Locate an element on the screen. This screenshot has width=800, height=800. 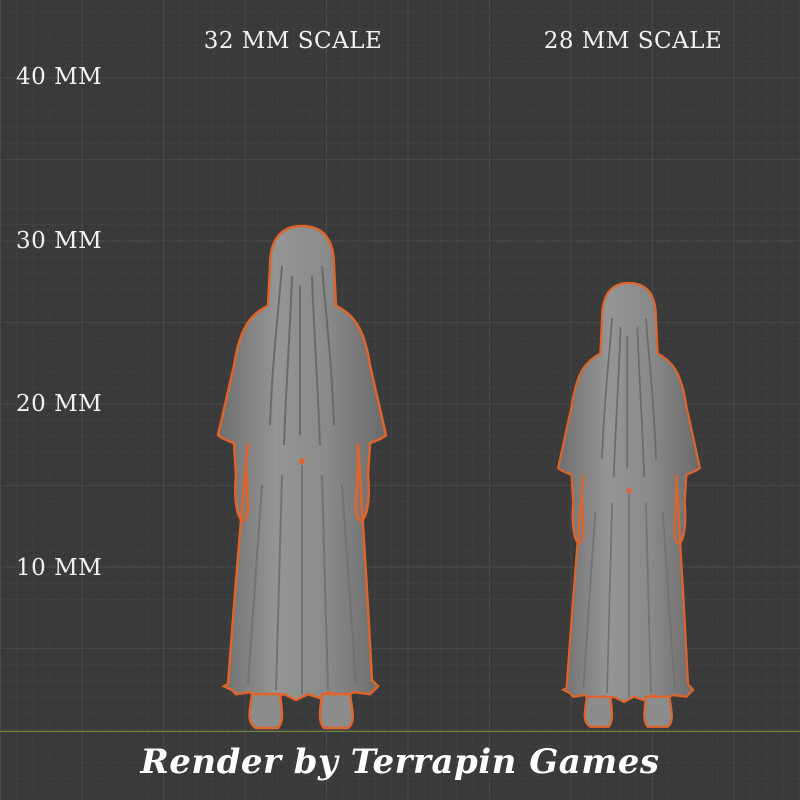
scale-label-28mm: 28 MM SCALE is located at coordinates (633, 41).